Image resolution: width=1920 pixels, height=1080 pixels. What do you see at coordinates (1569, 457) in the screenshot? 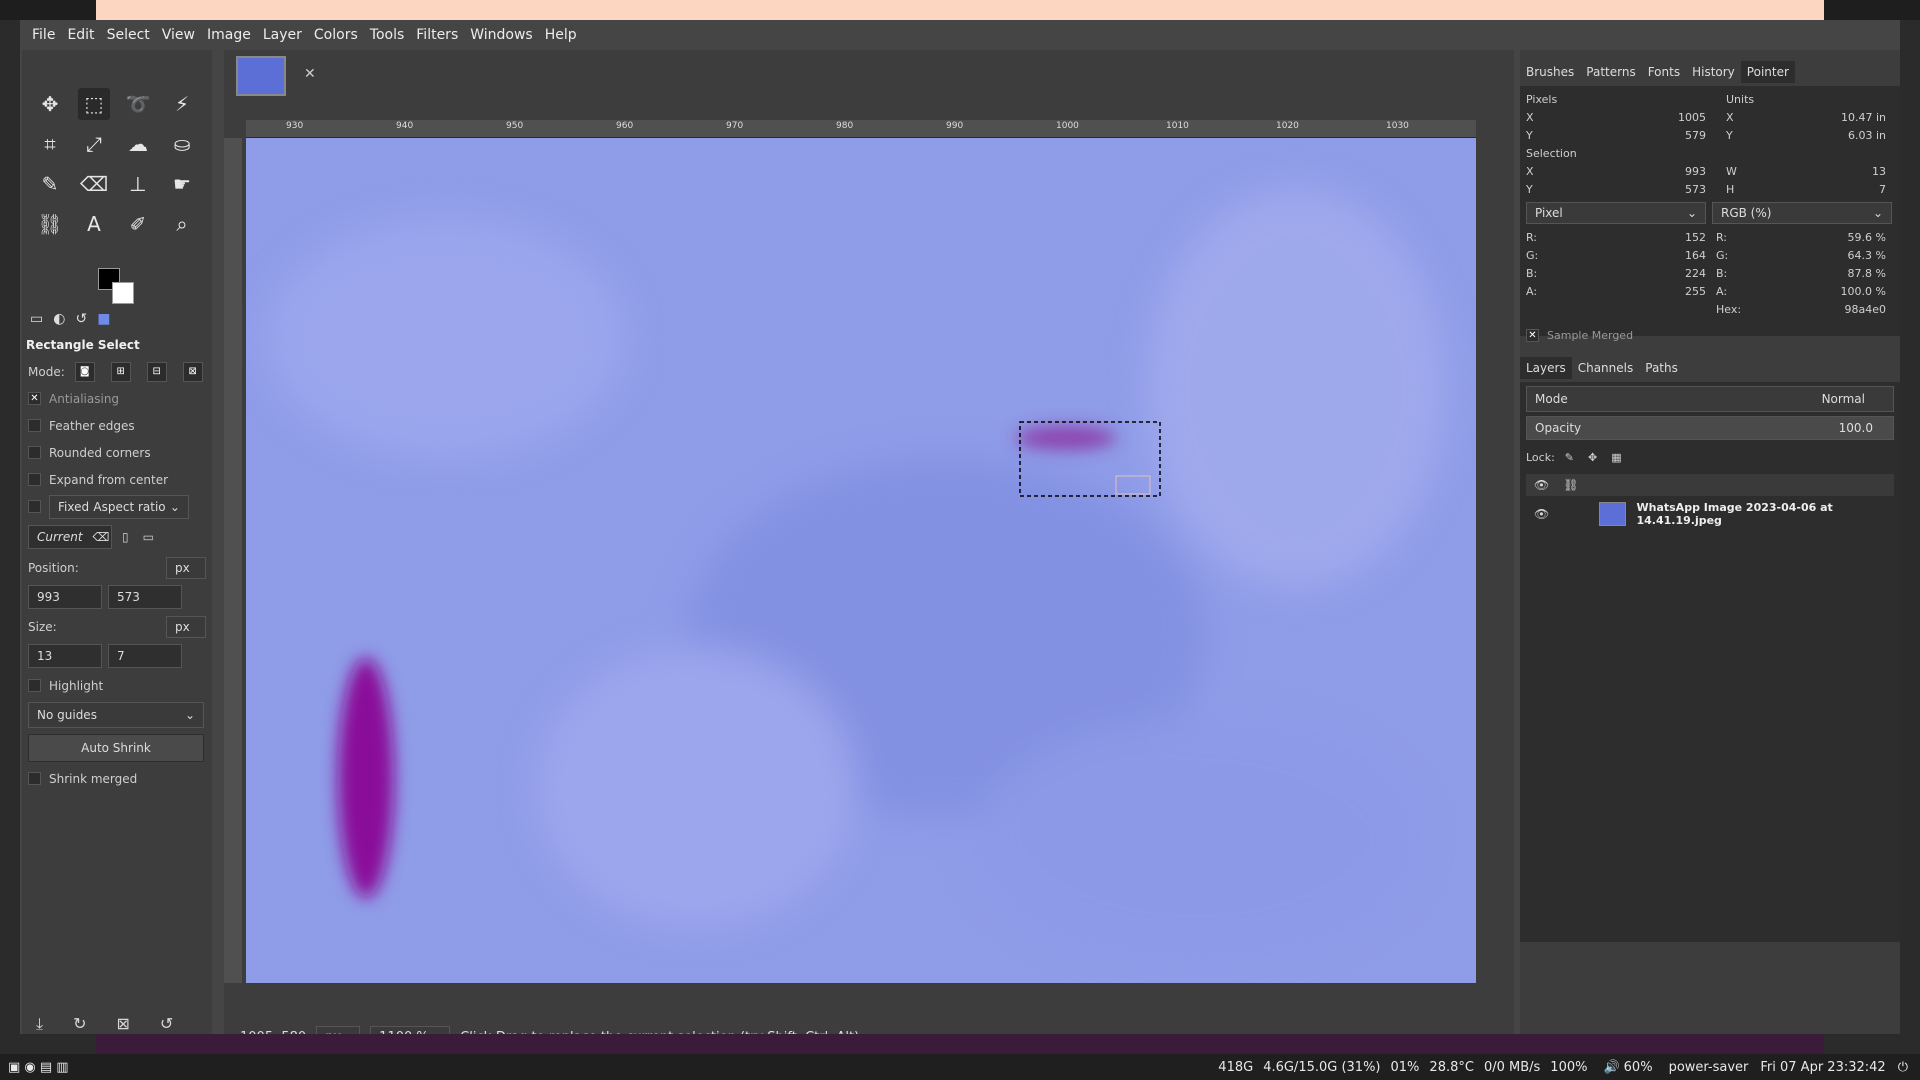
I see `lock-pixels-icon: ✎` at bounding box center [1569, 457].